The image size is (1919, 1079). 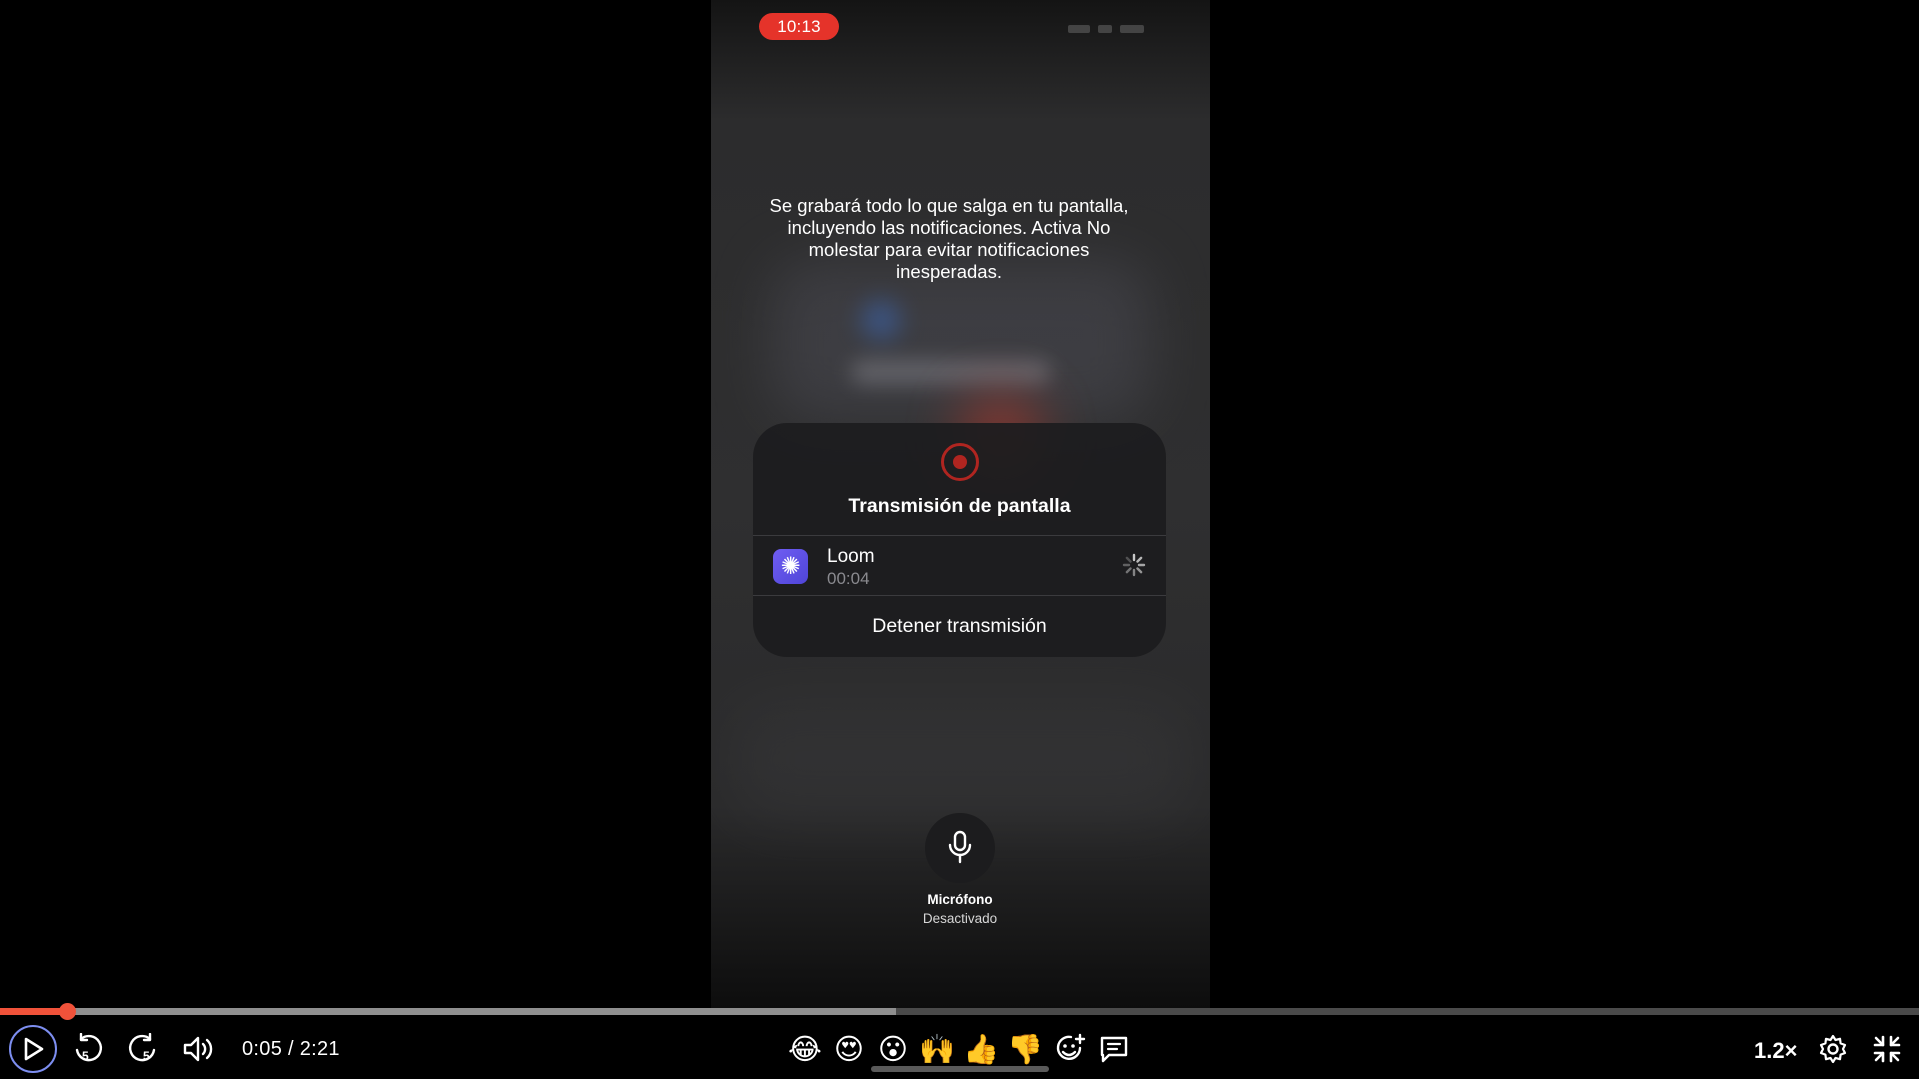 What do you see at coordinates (448, 1011) in the screenshot?
I see `progress-buffered` at bounding box center [448, 1011].